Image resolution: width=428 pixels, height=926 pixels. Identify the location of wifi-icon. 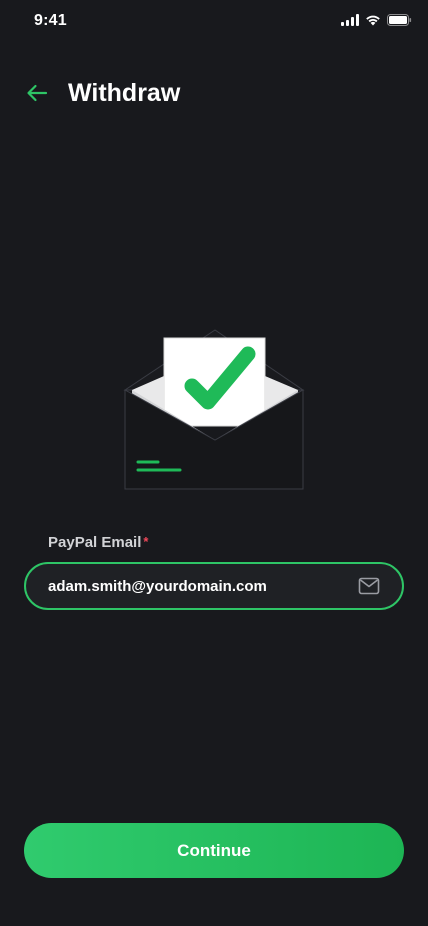
(373, 20).